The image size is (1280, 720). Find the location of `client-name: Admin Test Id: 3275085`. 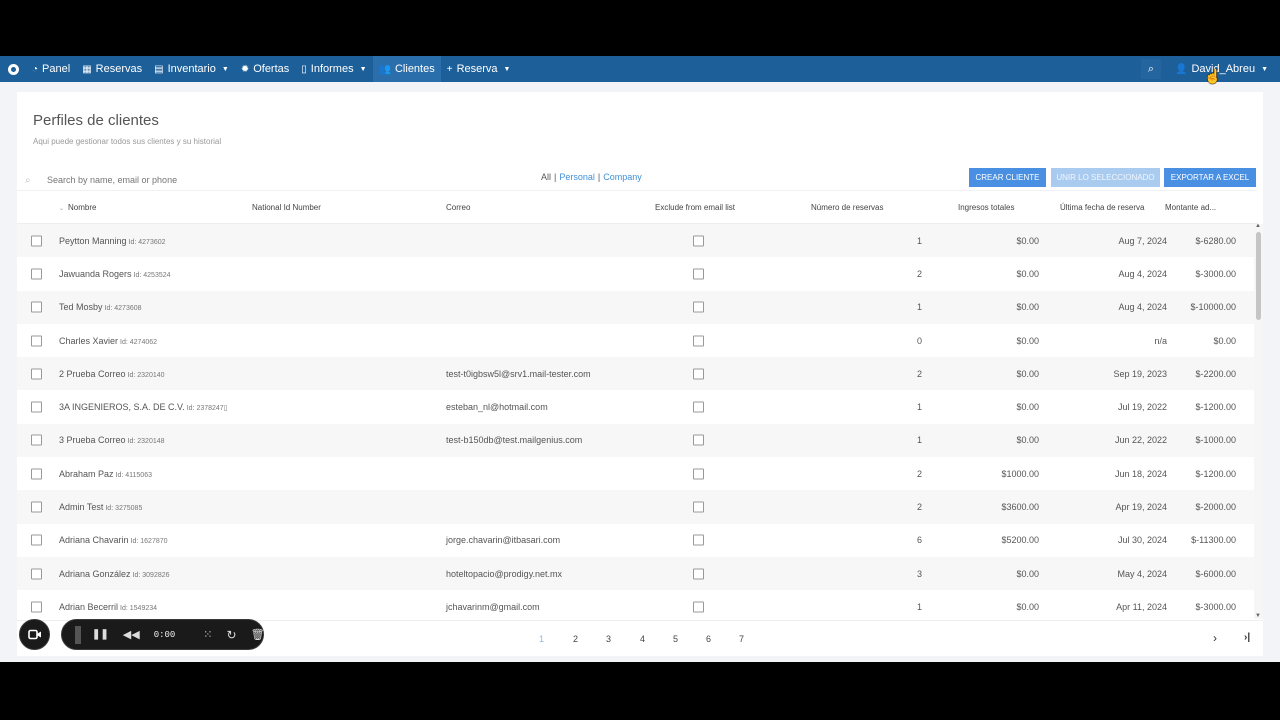

client-name: Admin Test Id: 3275085 is located at coordinates (100, 507).